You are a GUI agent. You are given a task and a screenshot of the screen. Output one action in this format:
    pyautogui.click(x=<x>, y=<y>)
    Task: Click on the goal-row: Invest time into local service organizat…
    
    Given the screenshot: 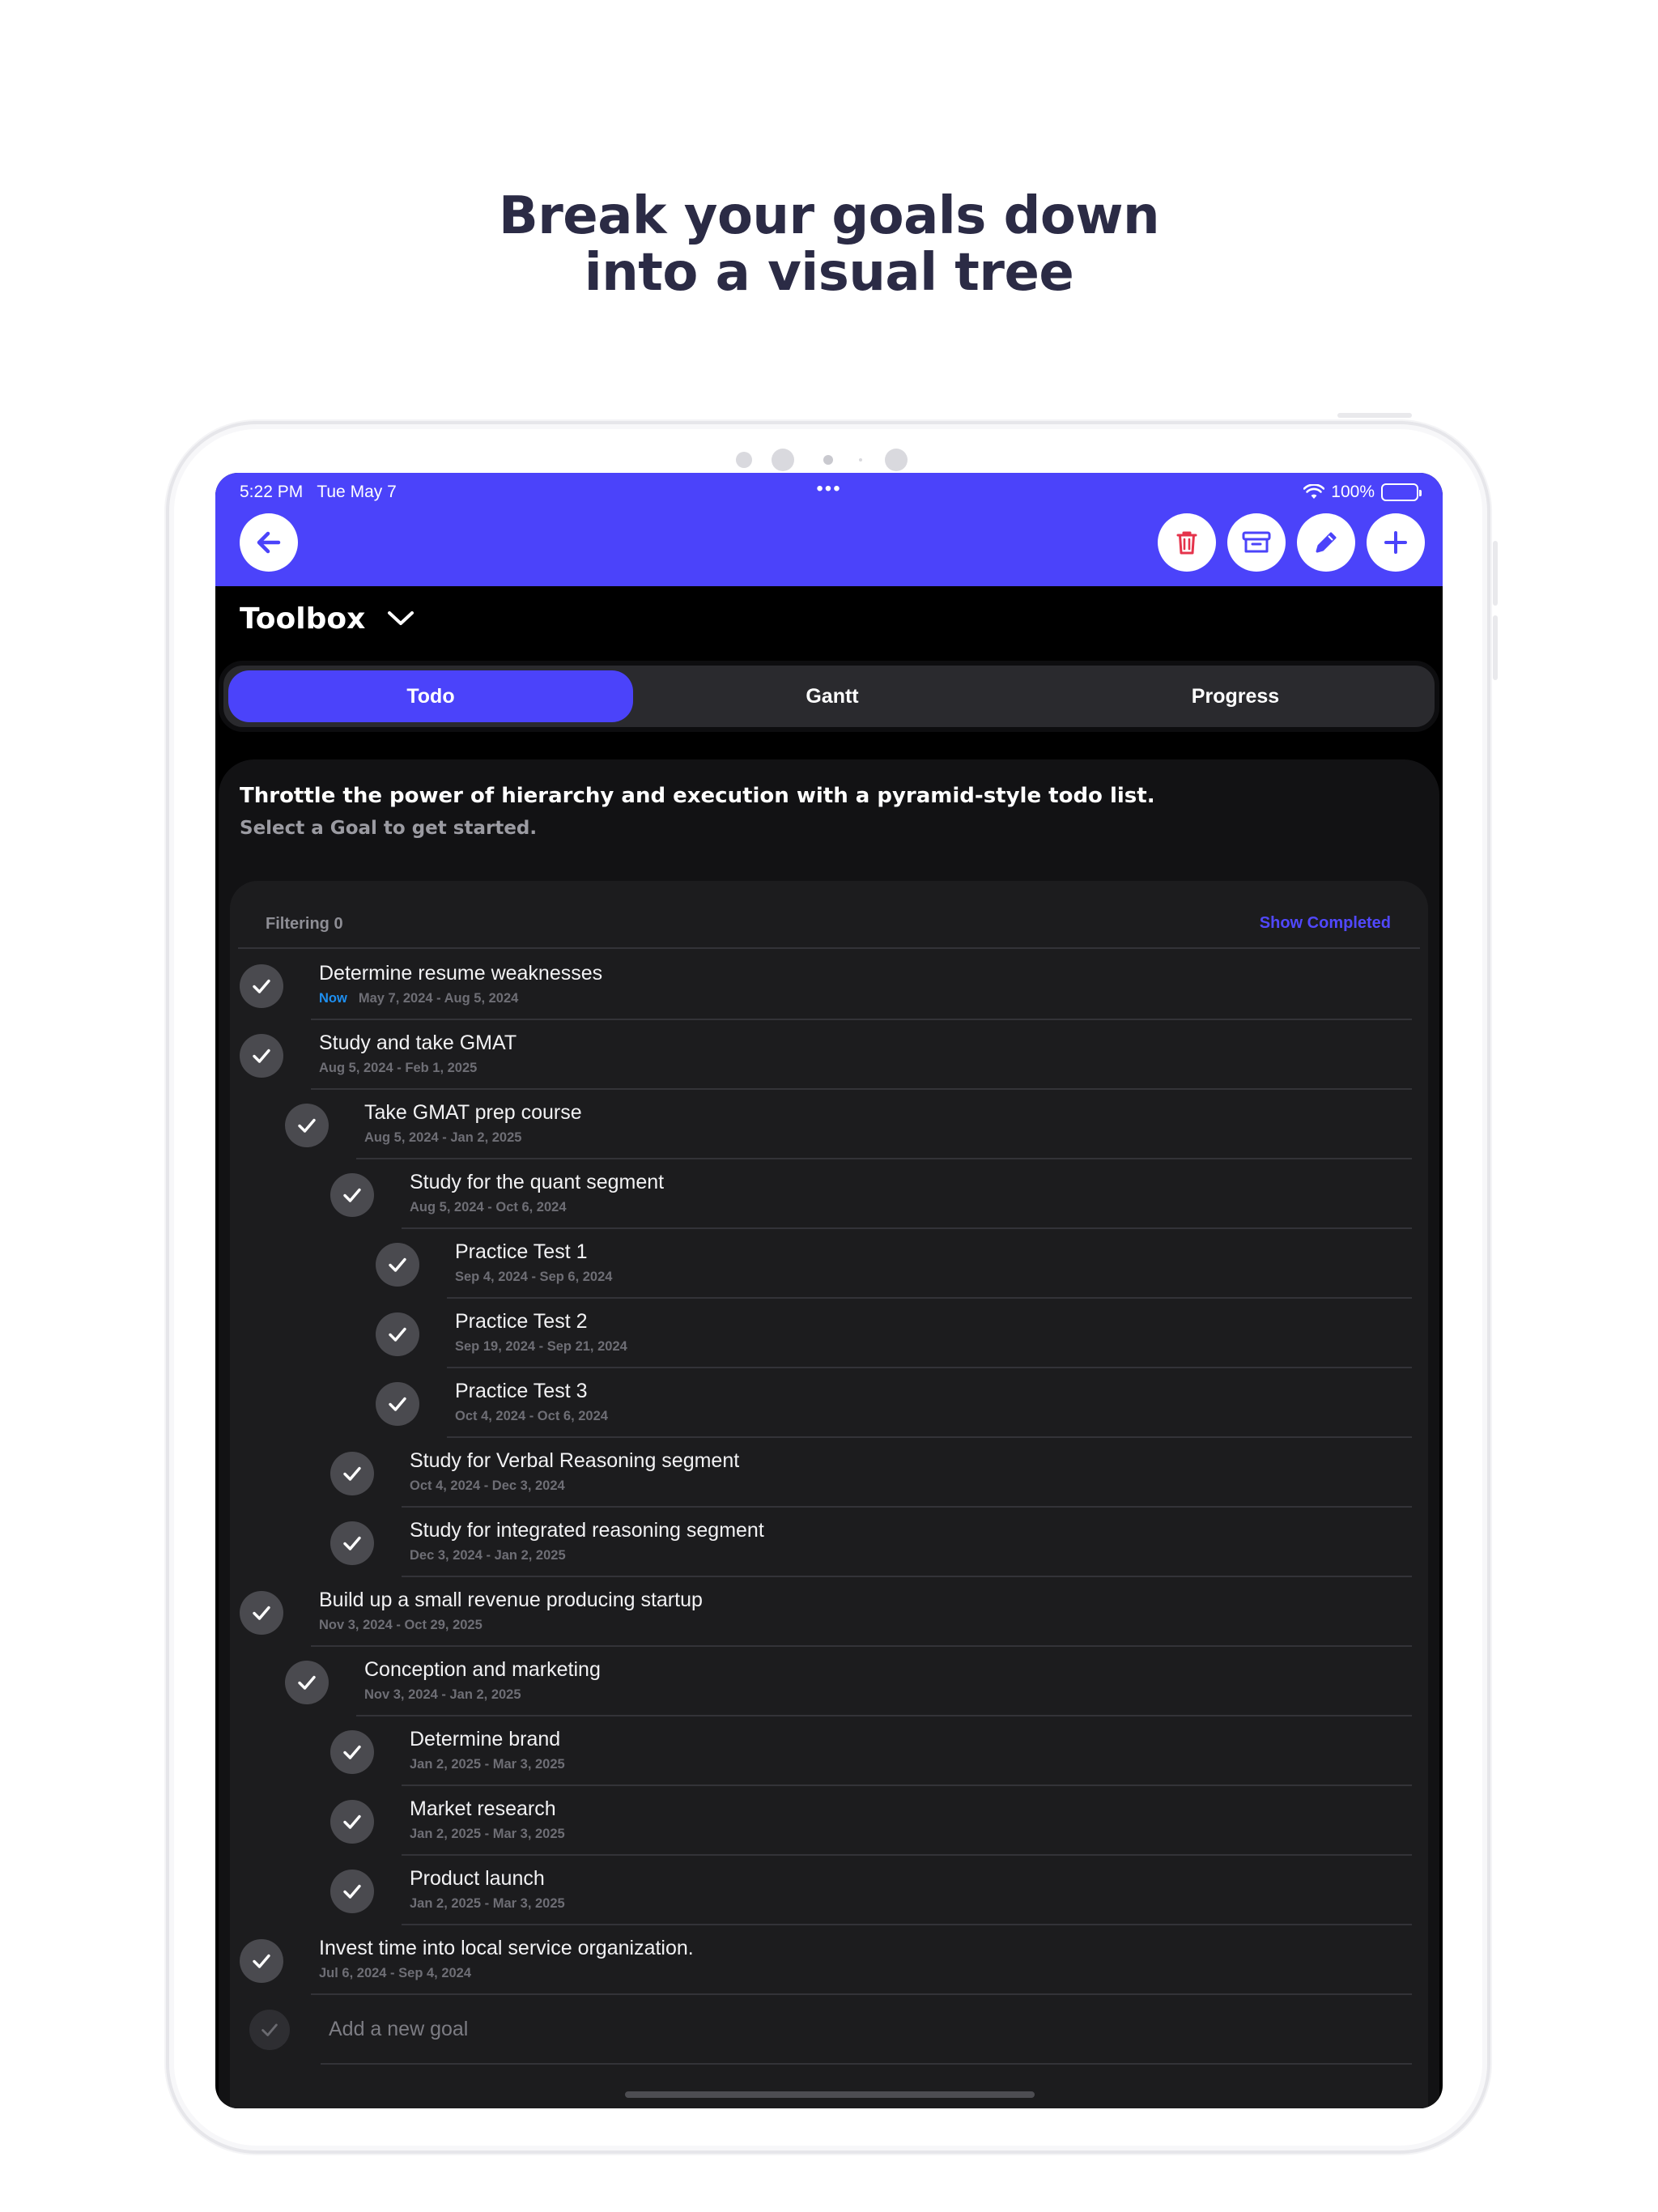 What is the action you would take?
    pyautogui.click(x=821, y=1960)
    